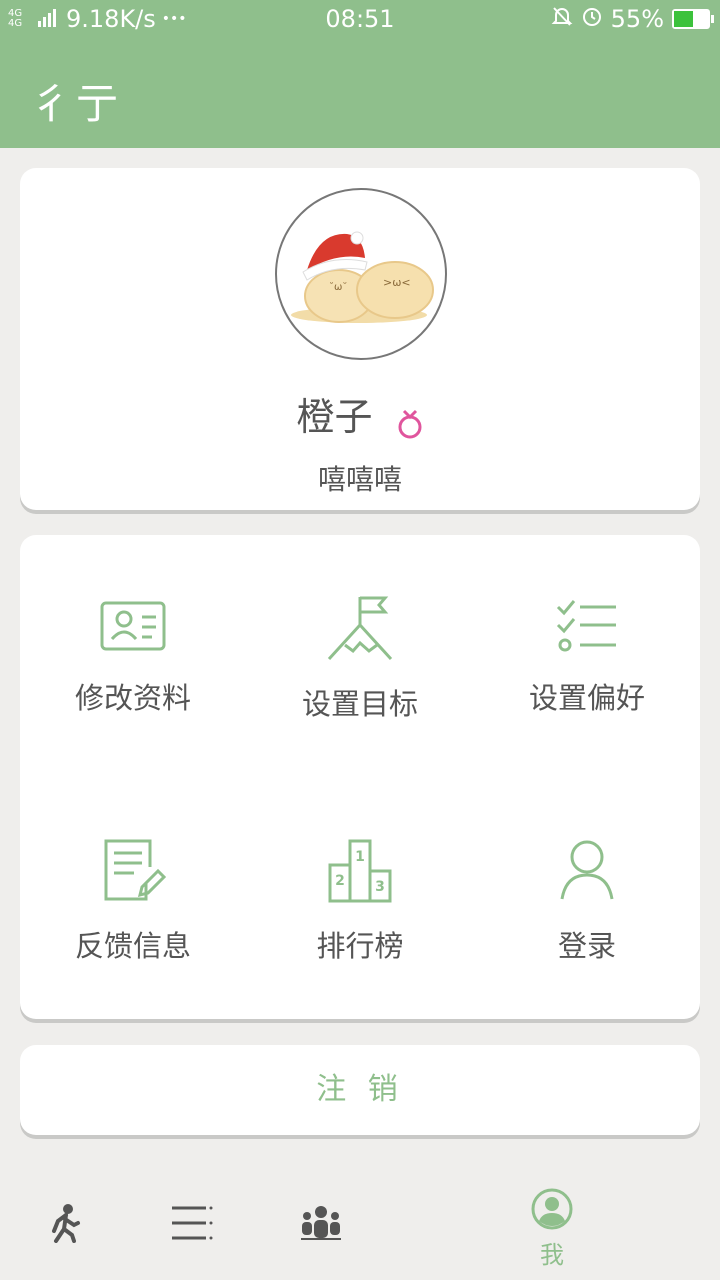  What do you see at coordinates (360, 857) in the screenshot?
I see `svg-text: 1` at bounding box center [360, 857].